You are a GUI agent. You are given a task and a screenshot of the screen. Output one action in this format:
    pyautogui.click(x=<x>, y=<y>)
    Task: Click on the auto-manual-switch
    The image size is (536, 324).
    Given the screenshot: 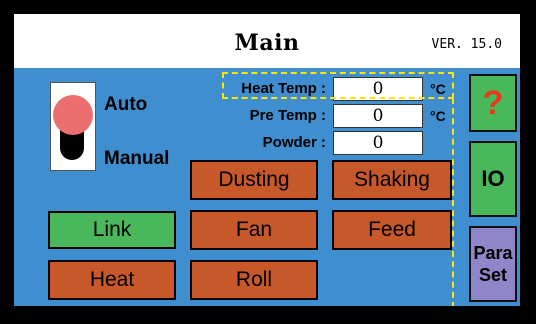 What is the action you would take?
    pyautogui.click(x=73, y=126)
    